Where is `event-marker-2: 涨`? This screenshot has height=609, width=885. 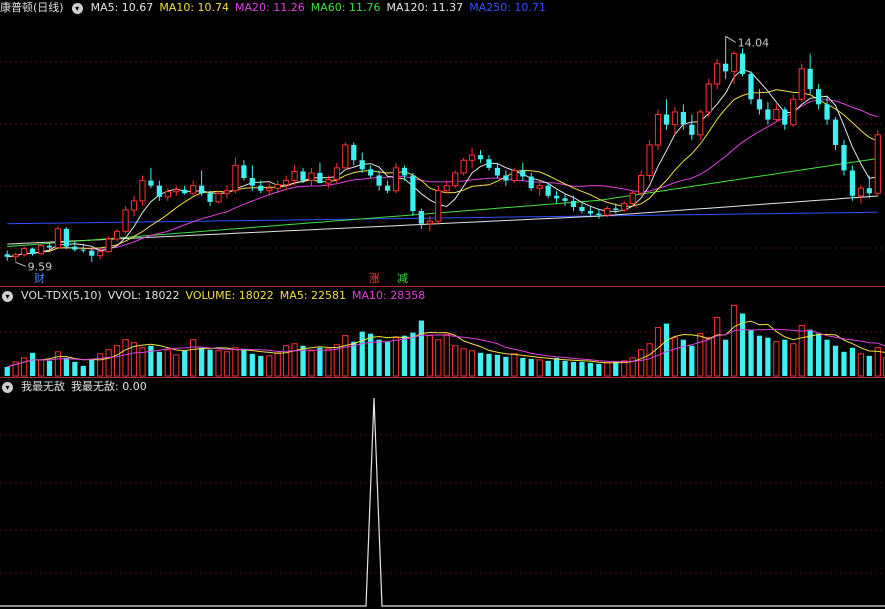 event-marker-2: 涨 is located at coordinates (374, 278).